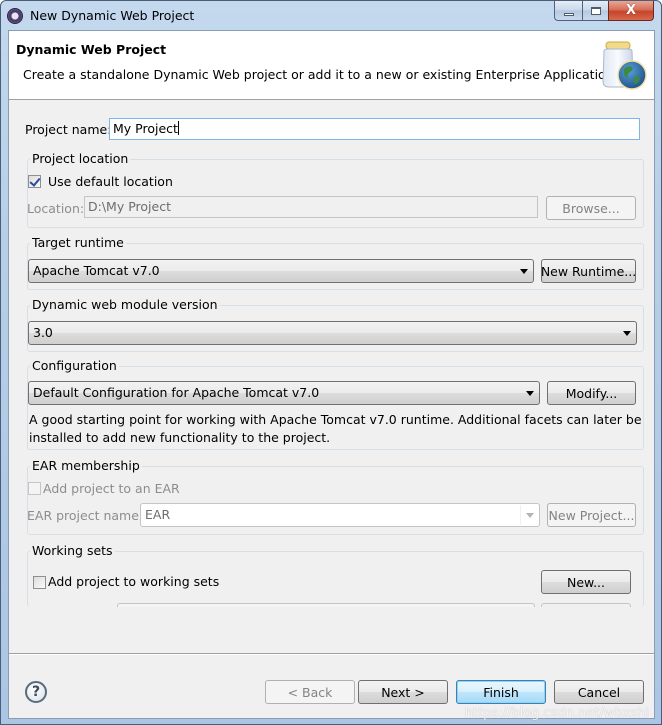 This screenshot has height=725, width=662. What do you see at coordinates (78, 243) in the screenshot?
I see `target-runtime-group-label: Target runtime` at bounding box center [78, 243].